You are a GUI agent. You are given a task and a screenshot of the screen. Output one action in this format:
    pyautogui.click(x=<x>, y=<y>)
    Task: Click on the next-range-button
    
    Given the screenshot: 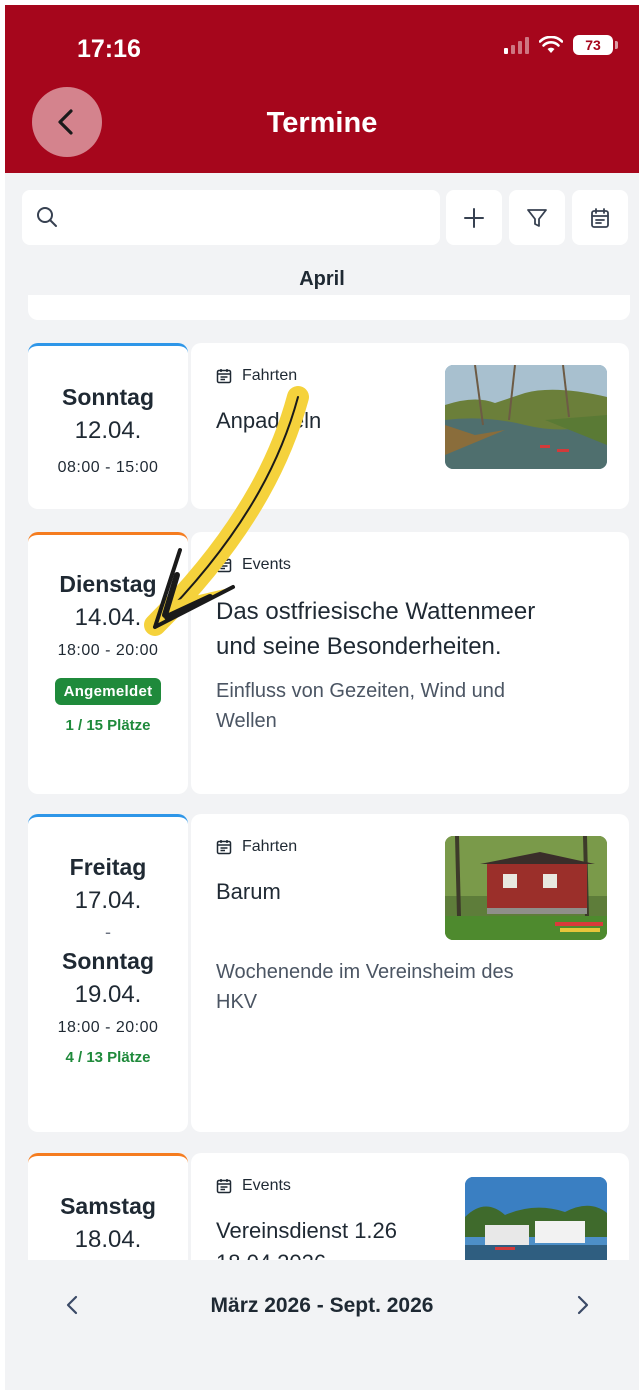 What is the action you would take?
    pyautogui.click(x=583, y=1305)
    